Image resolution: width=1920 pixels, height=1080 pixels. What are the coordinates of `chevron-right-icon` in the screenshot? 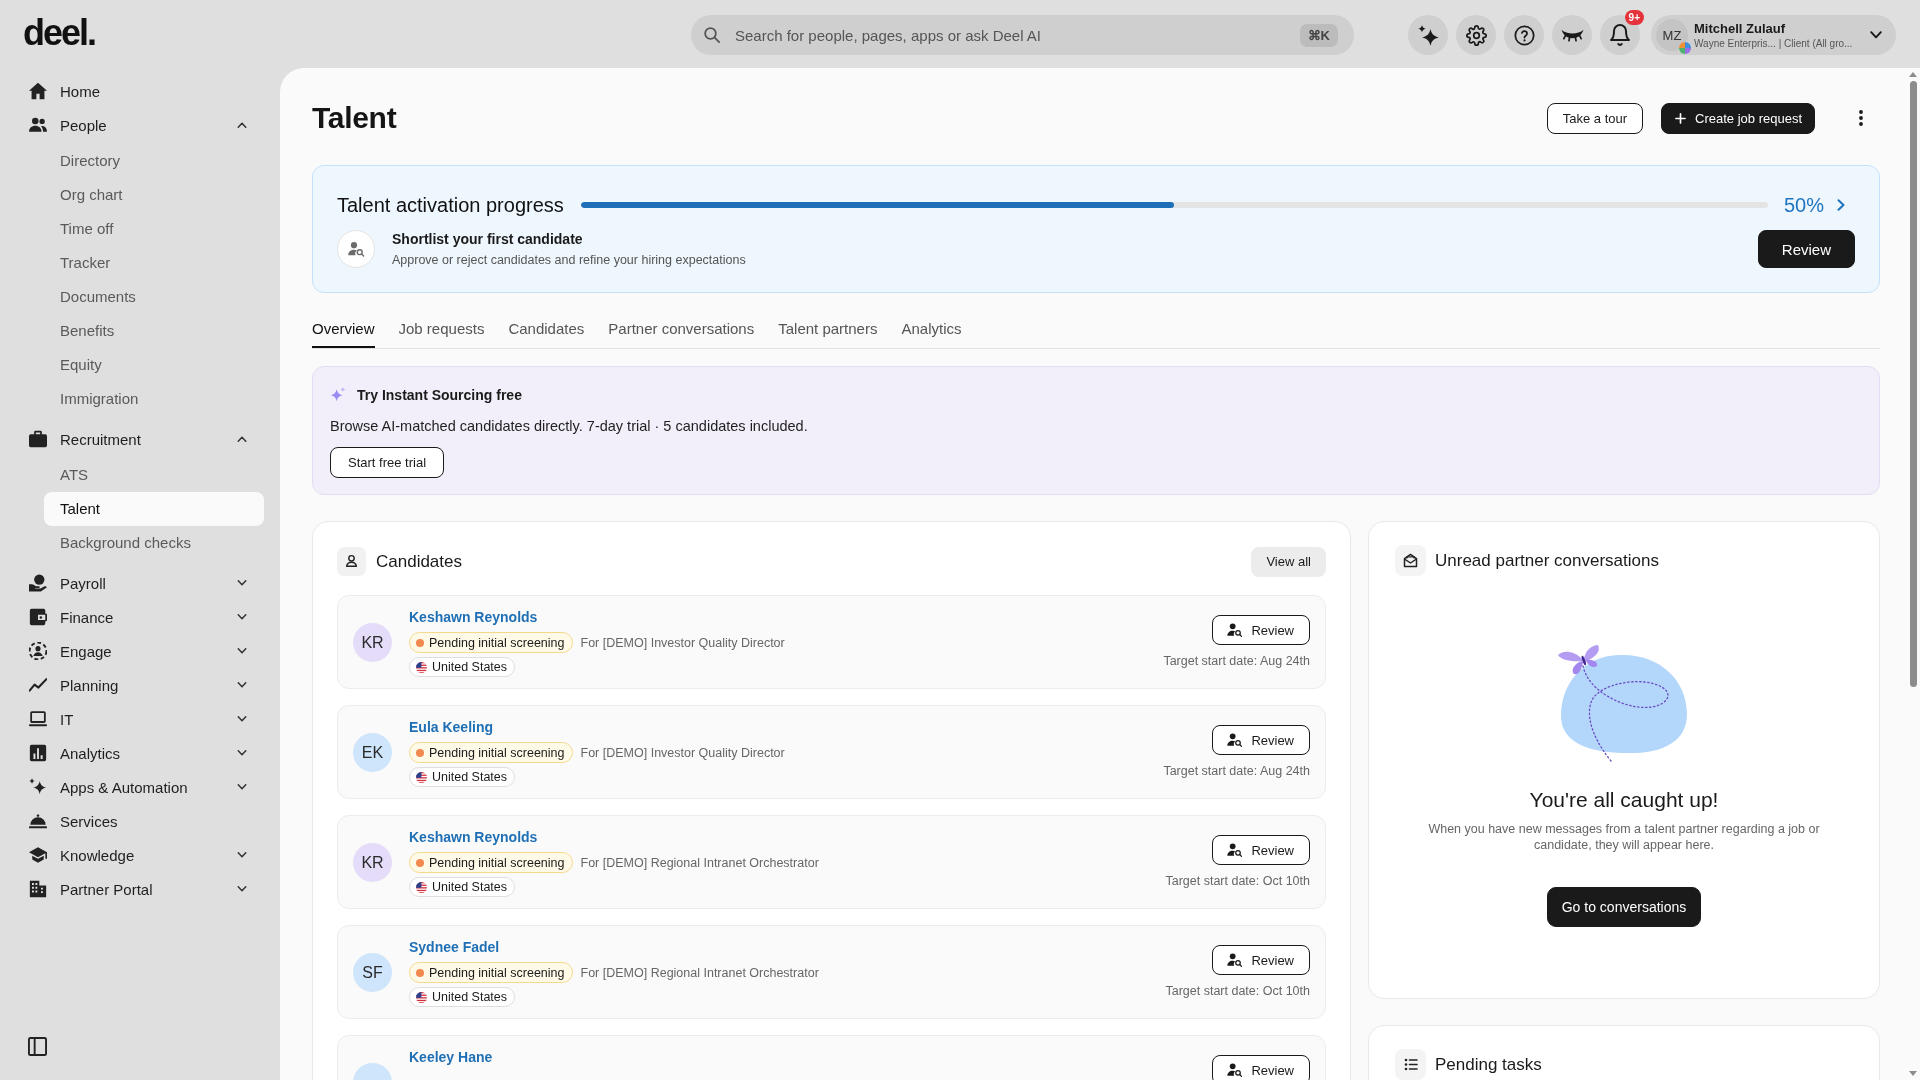 It's located at (1841, 205).